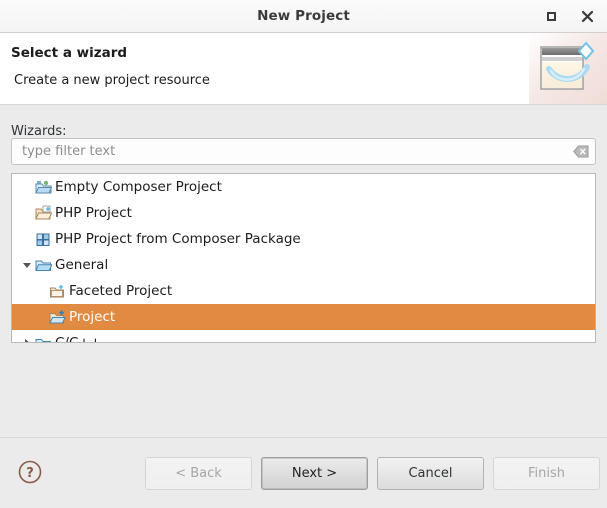 Image resolution: width=607 pixels, height=508 pixels. Describe the element at coordinates (178, 239) in the screenshot. I see `list-item-label: PHP Project from Composer Package` at that location.